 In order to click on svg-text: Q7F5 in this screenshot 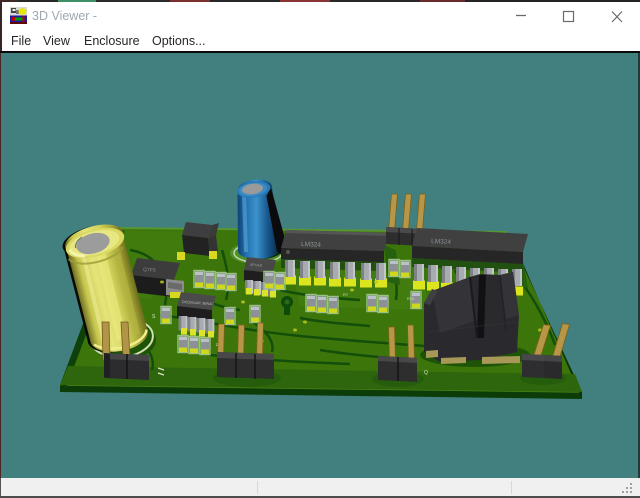, I will do `click(149, 270)`.